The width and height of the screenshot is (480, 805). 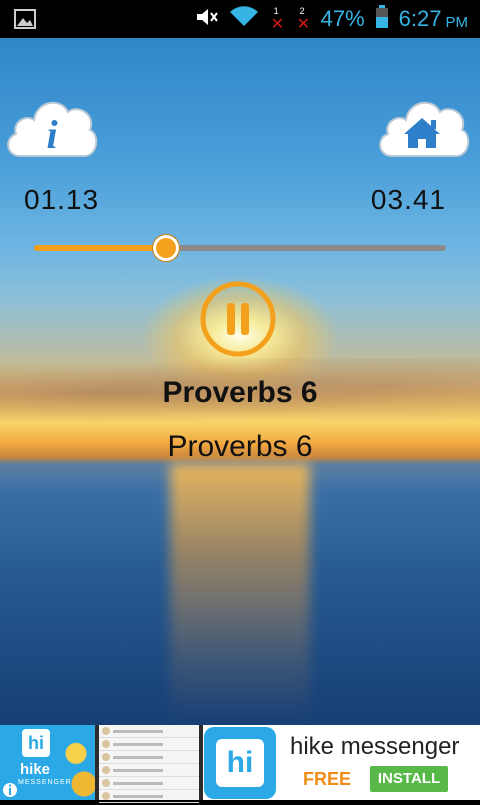 What do you see at coordinates (327, 779) in the screenshot?
I see `ad-price: FREE` at bounding box center [327, 779].